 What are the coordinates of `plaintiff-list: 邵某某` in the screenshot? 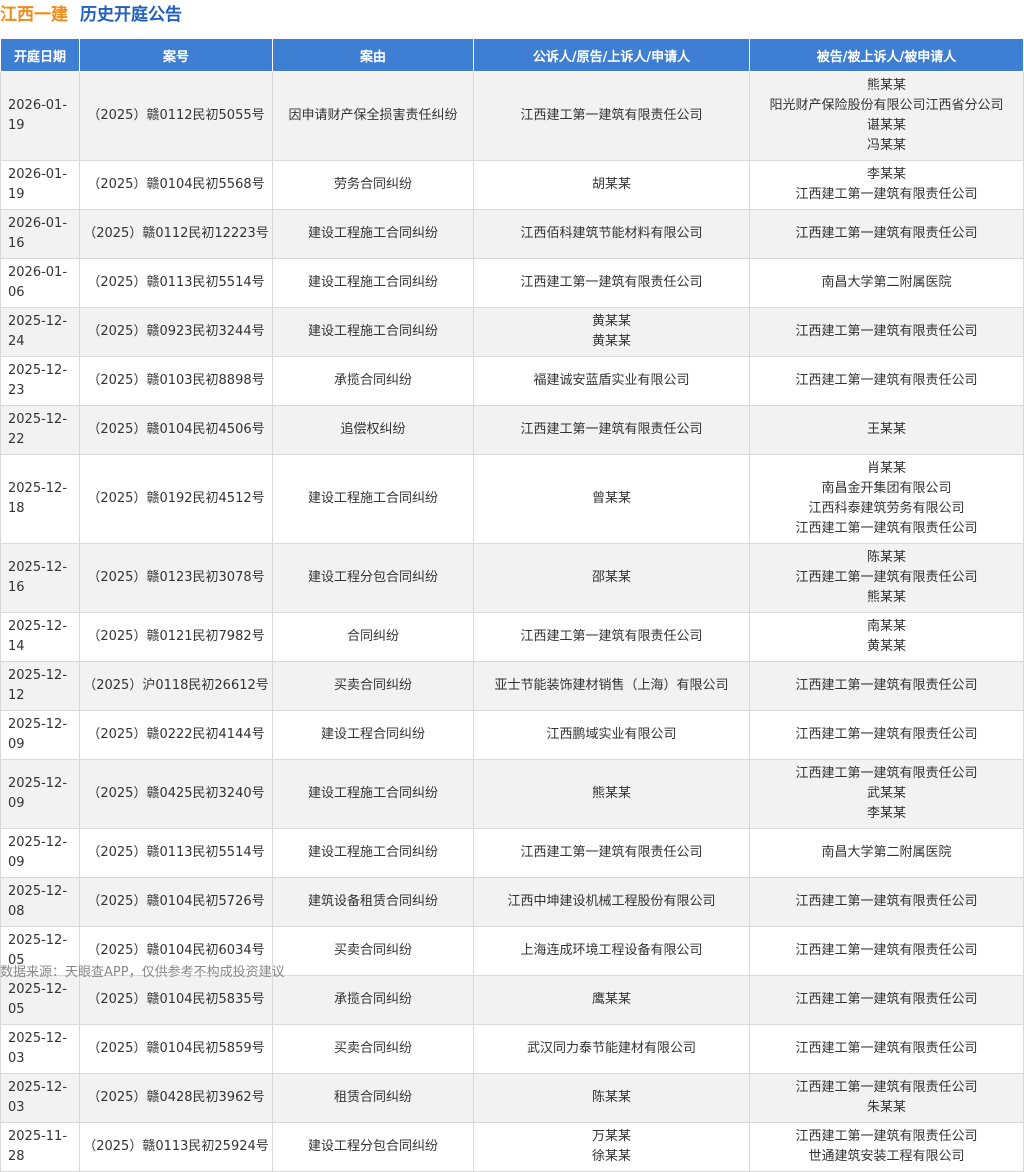 It's located at (611, 578).